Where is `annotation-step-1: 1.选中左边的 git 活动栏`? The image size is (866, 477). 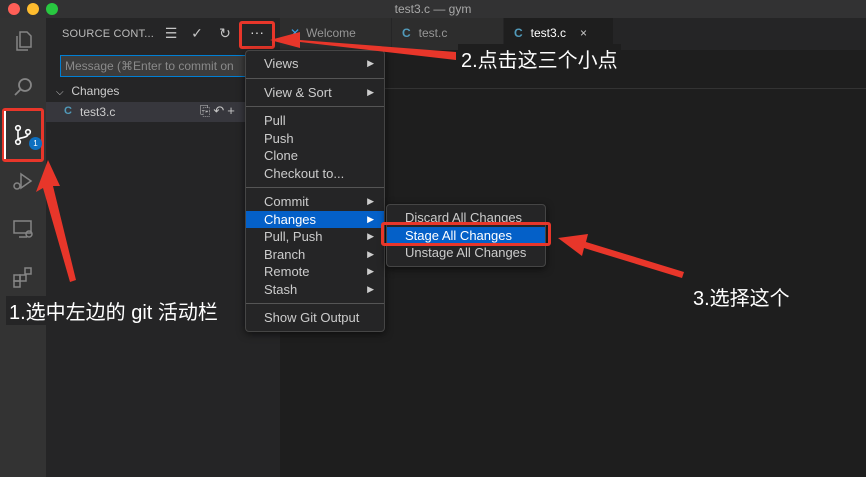 annotation-step-1: 1.选中左边的 git 活动栏 is located at coordinates (113, 310).